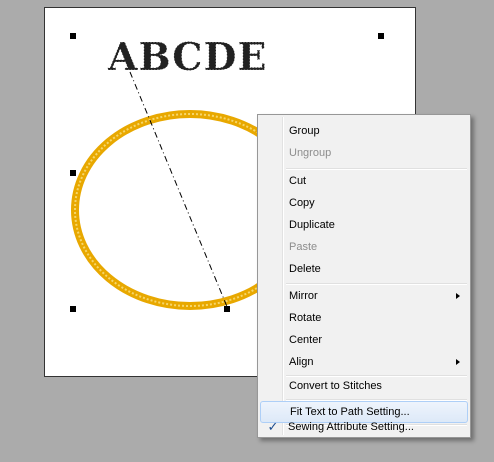  Describe the element at coordinates (364, 269) in the screenshot. I see `menu-item-delete: Delete` at that location.